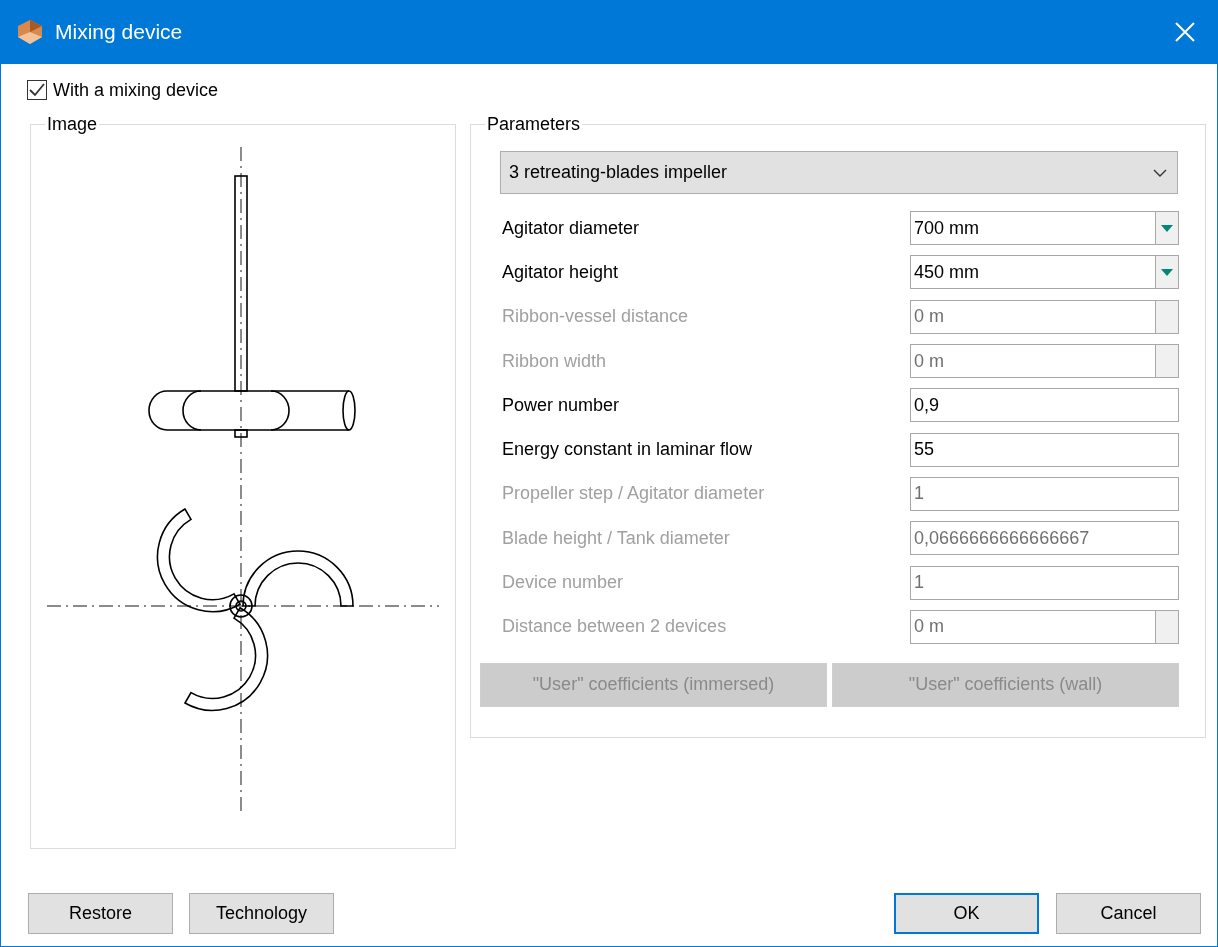  I want to click on field-label: Blade height / Tank diameter, so click(616, 538).